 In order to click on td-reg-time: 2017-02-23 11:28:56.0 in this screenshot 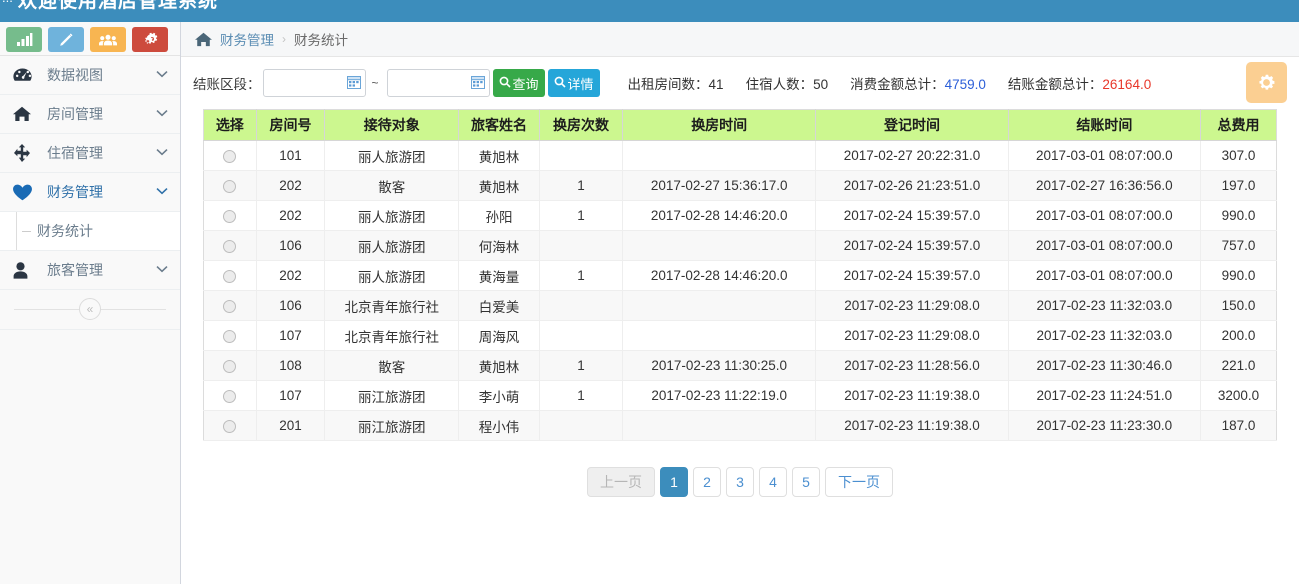, I will do `click(912, 365)`.